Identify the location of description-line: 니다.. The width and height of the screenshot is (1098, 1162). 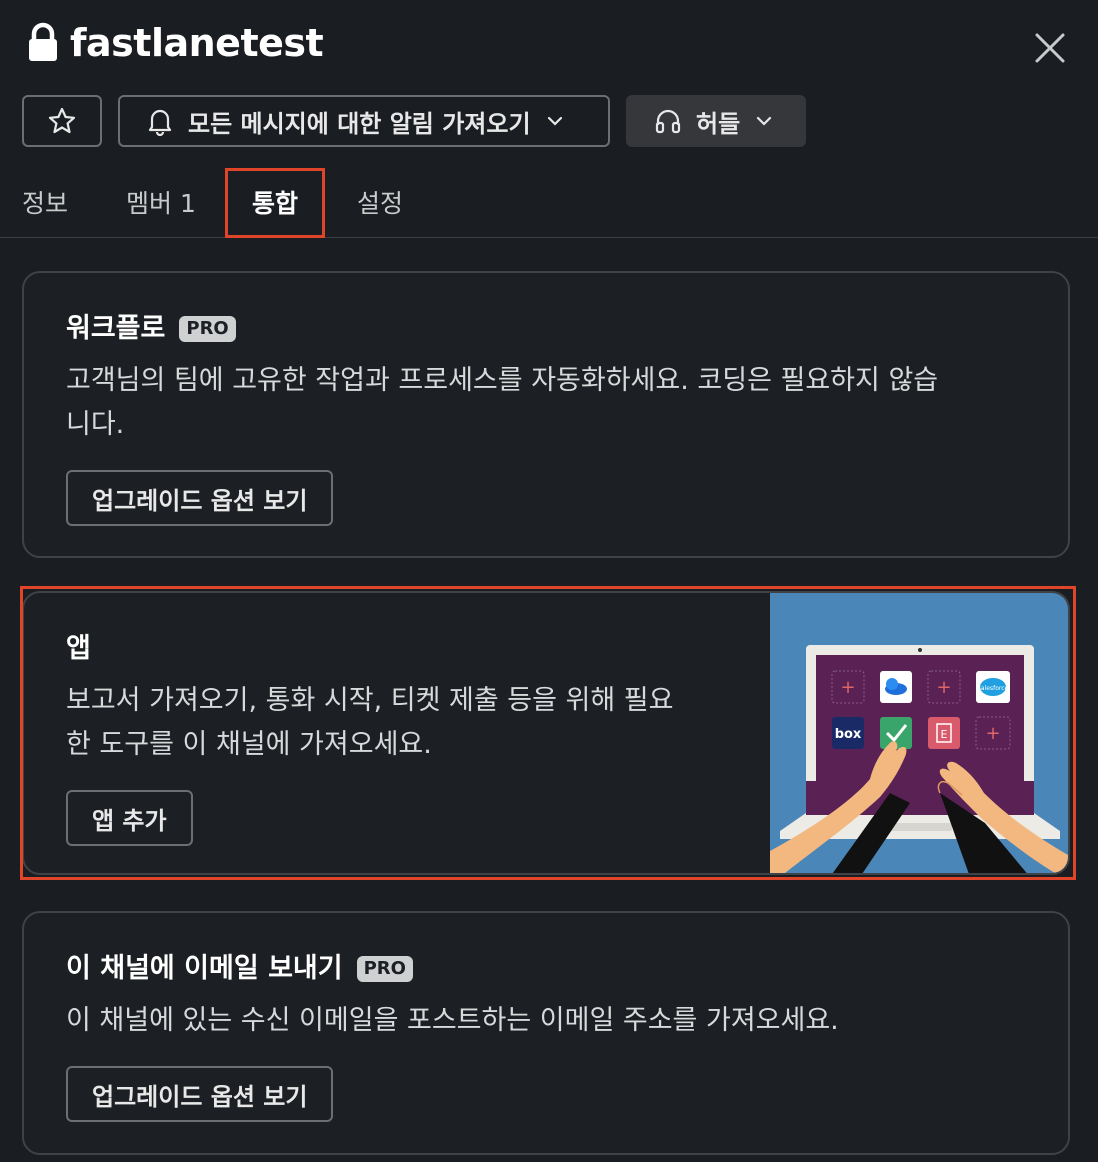
(95, 424).